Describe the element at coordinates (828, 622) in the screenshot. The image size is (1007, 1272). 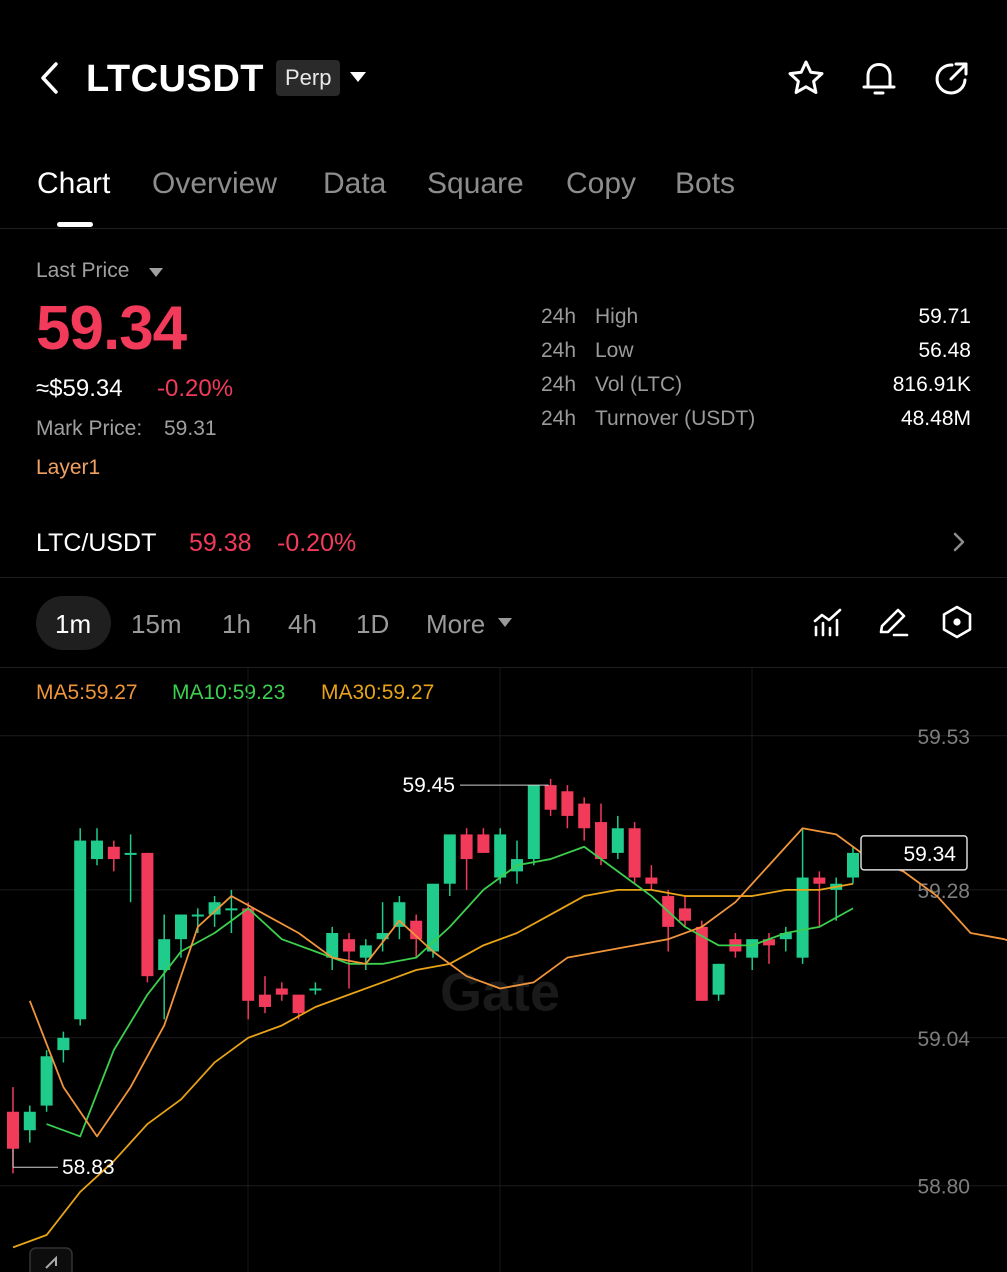
I see `indicator-icon` at that location.